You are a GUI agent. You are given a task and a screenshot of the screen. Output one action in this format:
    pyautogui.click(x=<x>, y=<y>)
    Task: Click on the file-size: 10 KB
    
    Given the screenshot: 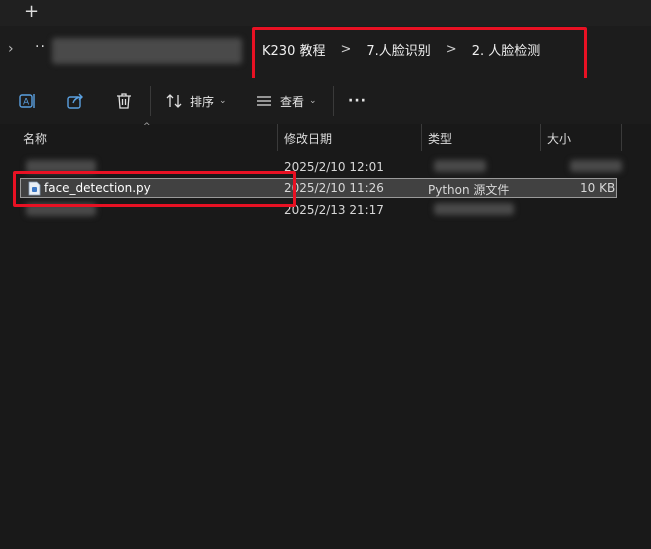 What is the action you would take?
    pyautogui.click(x=598, y=188)
    